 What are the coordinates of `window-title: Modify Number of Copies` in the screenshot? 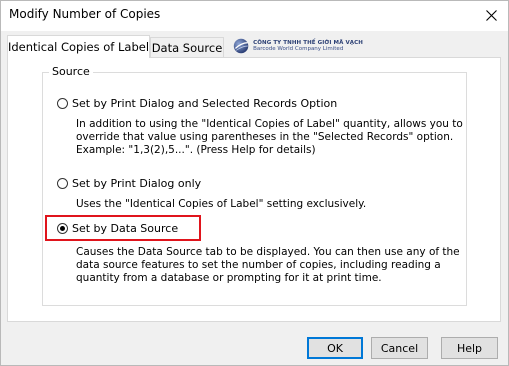 It's located at (85, 14).